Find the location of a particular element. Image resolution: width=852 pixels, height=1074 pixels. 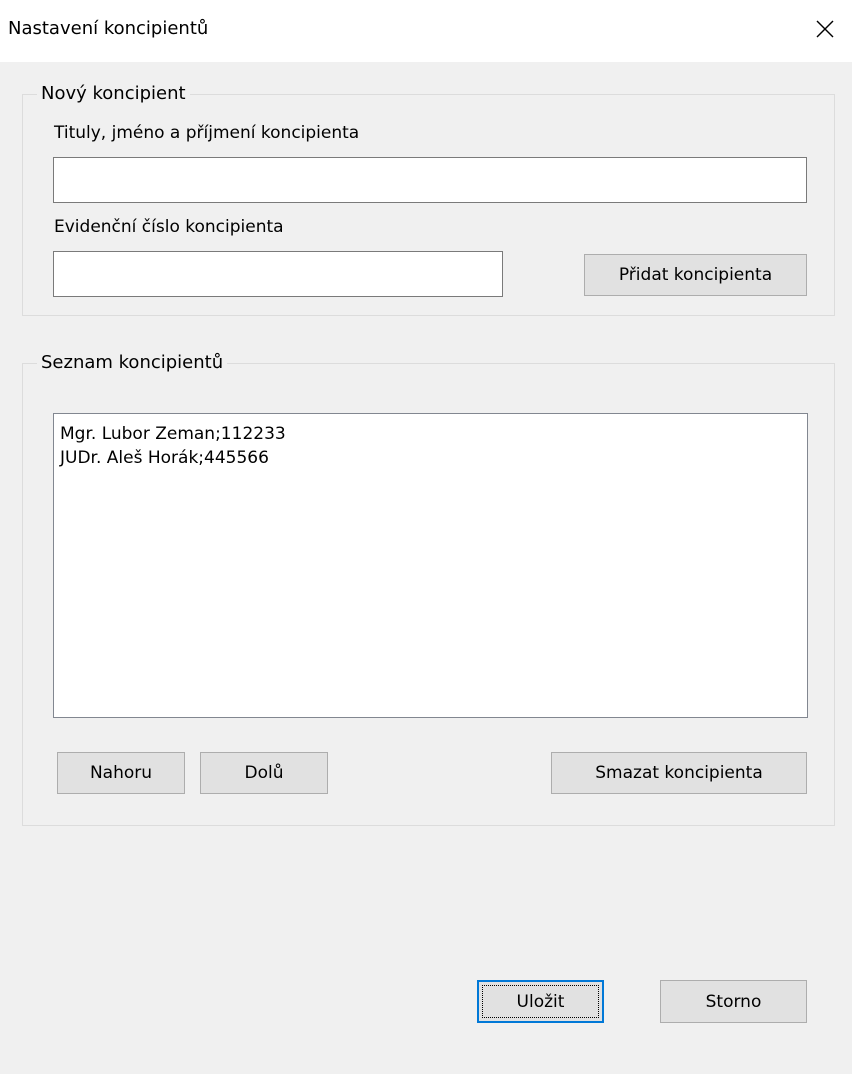

title-bar: Nastavení koncipientů is located at coordinates (426, 31).